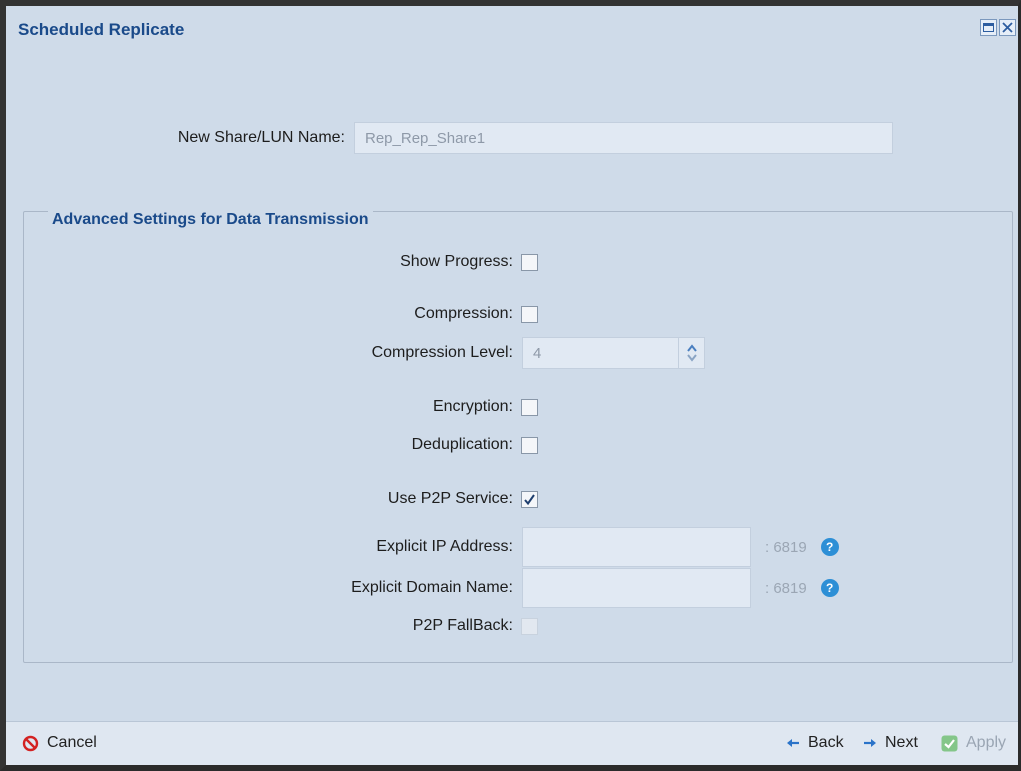 The height and width of the screenshot is (771, 1021). Describe the element at coordinates (261, 137) in the screenshot. I see `share-name-label: New Share/LUN Name:` at that location.